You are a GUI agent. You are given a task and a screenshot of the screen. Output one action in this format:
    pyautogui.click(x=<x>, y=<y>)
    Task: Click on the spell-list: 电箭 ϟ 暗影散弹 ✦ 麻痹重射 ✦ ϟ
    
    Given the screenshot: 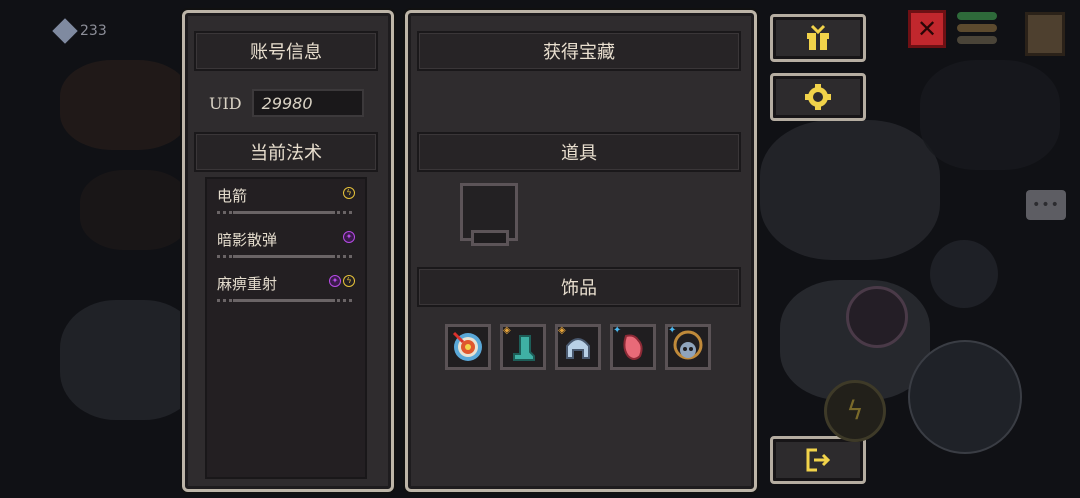 What is the action you would take?
    pyautogui.click(x=286, y=328)
    